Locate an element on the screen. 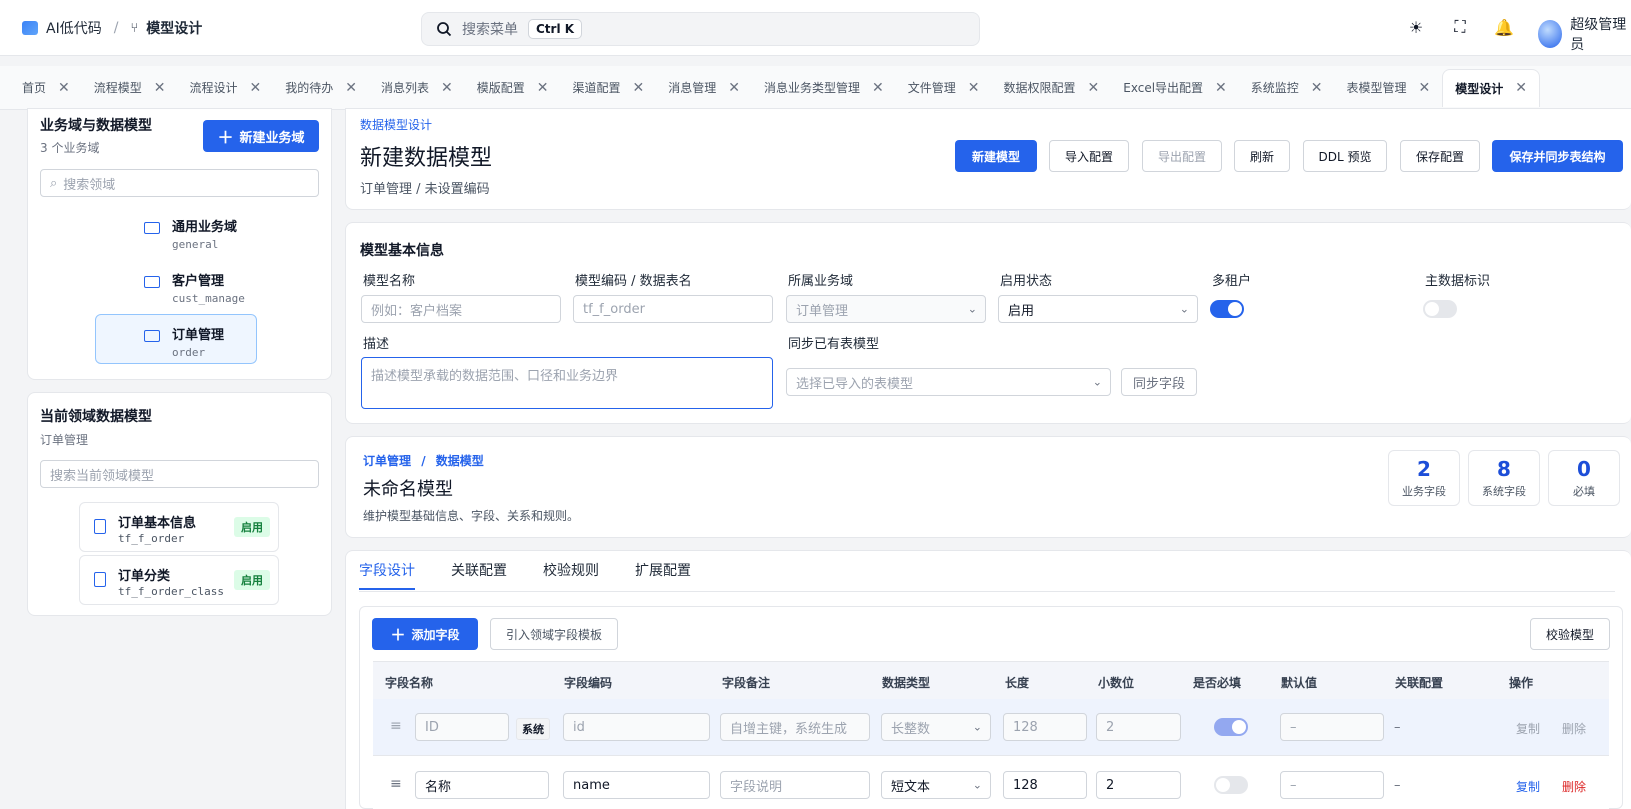 This screenshot has height=809, width=1631. avatar is located at coordinates (1550, 34).